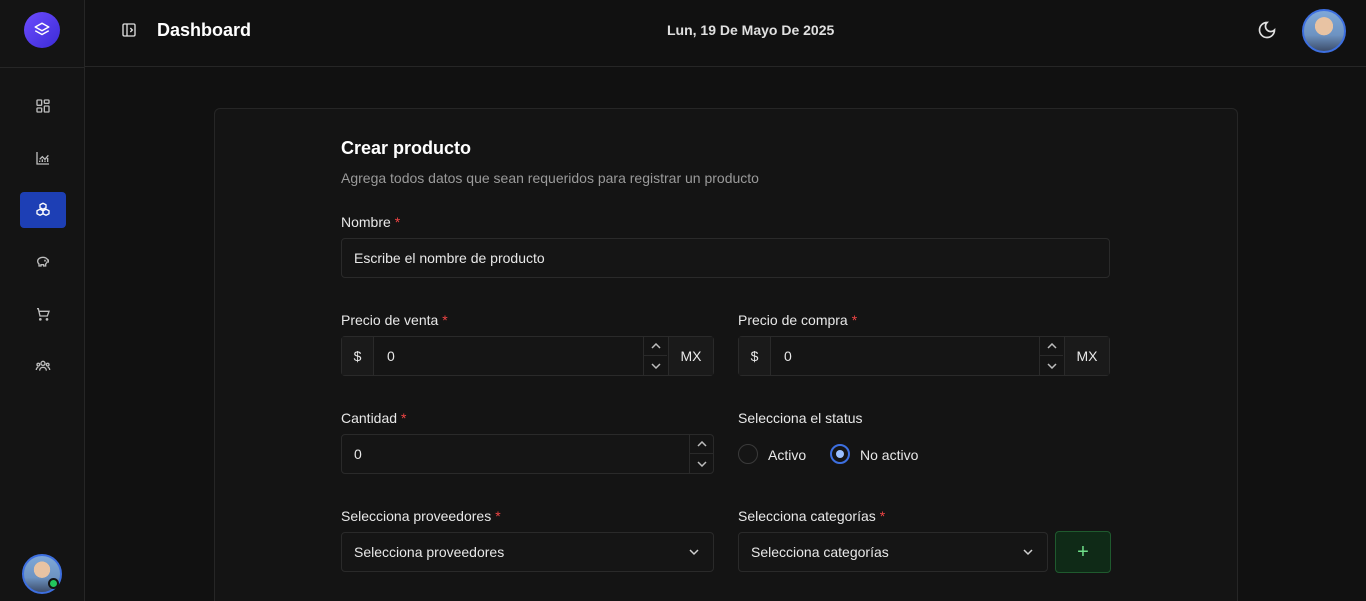 The width and height of the screenshot is (1366, 601). What do you see at coordinates (1083, 552) in the screenshot?
I see `add-category-button: +` at bounding box center [1083, 552].